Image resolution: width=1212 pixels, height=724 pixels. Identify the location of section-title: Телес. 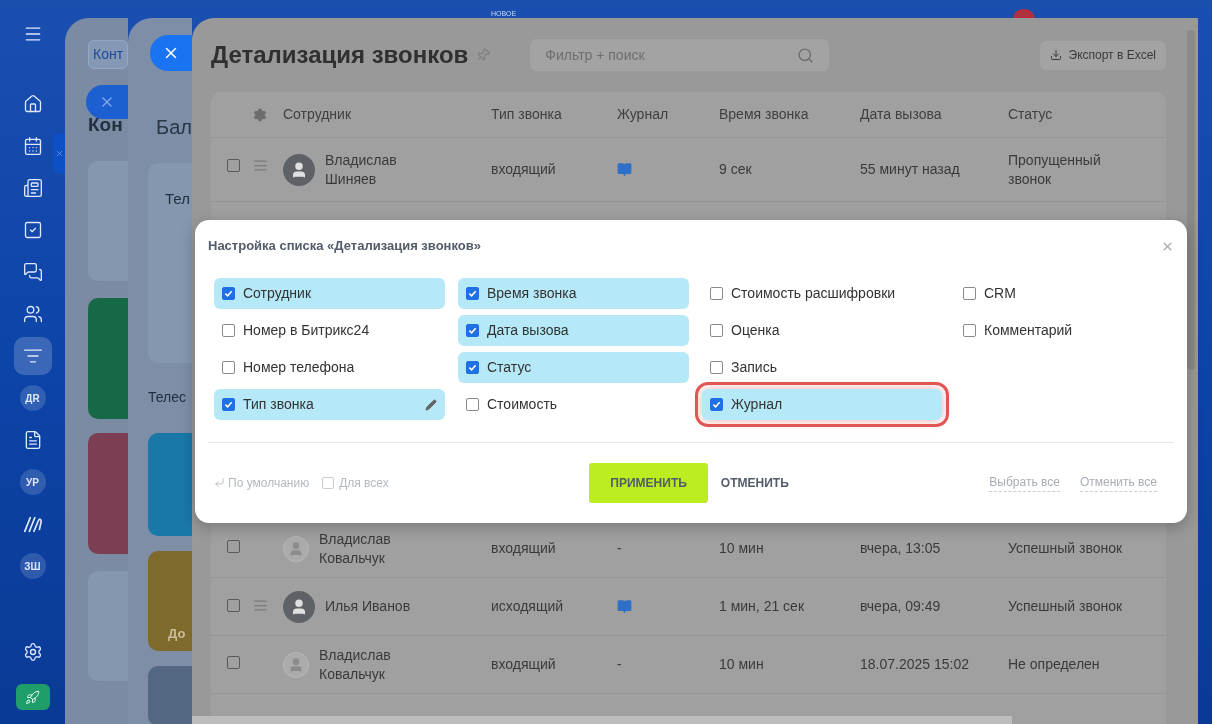
(167, 397).